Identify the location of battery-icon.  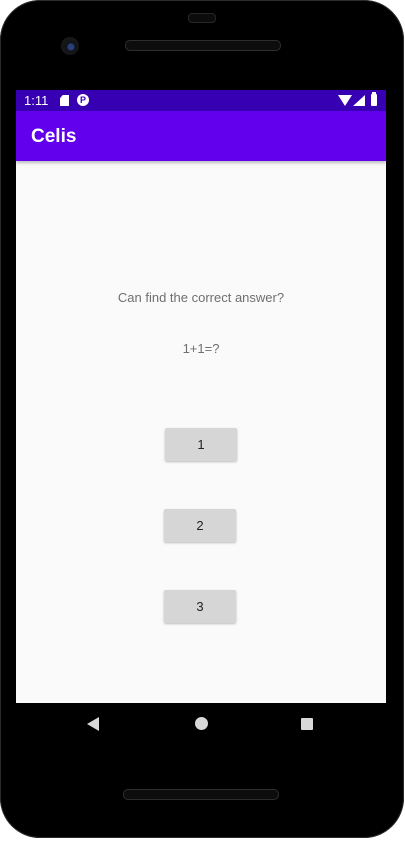
(374, 99).